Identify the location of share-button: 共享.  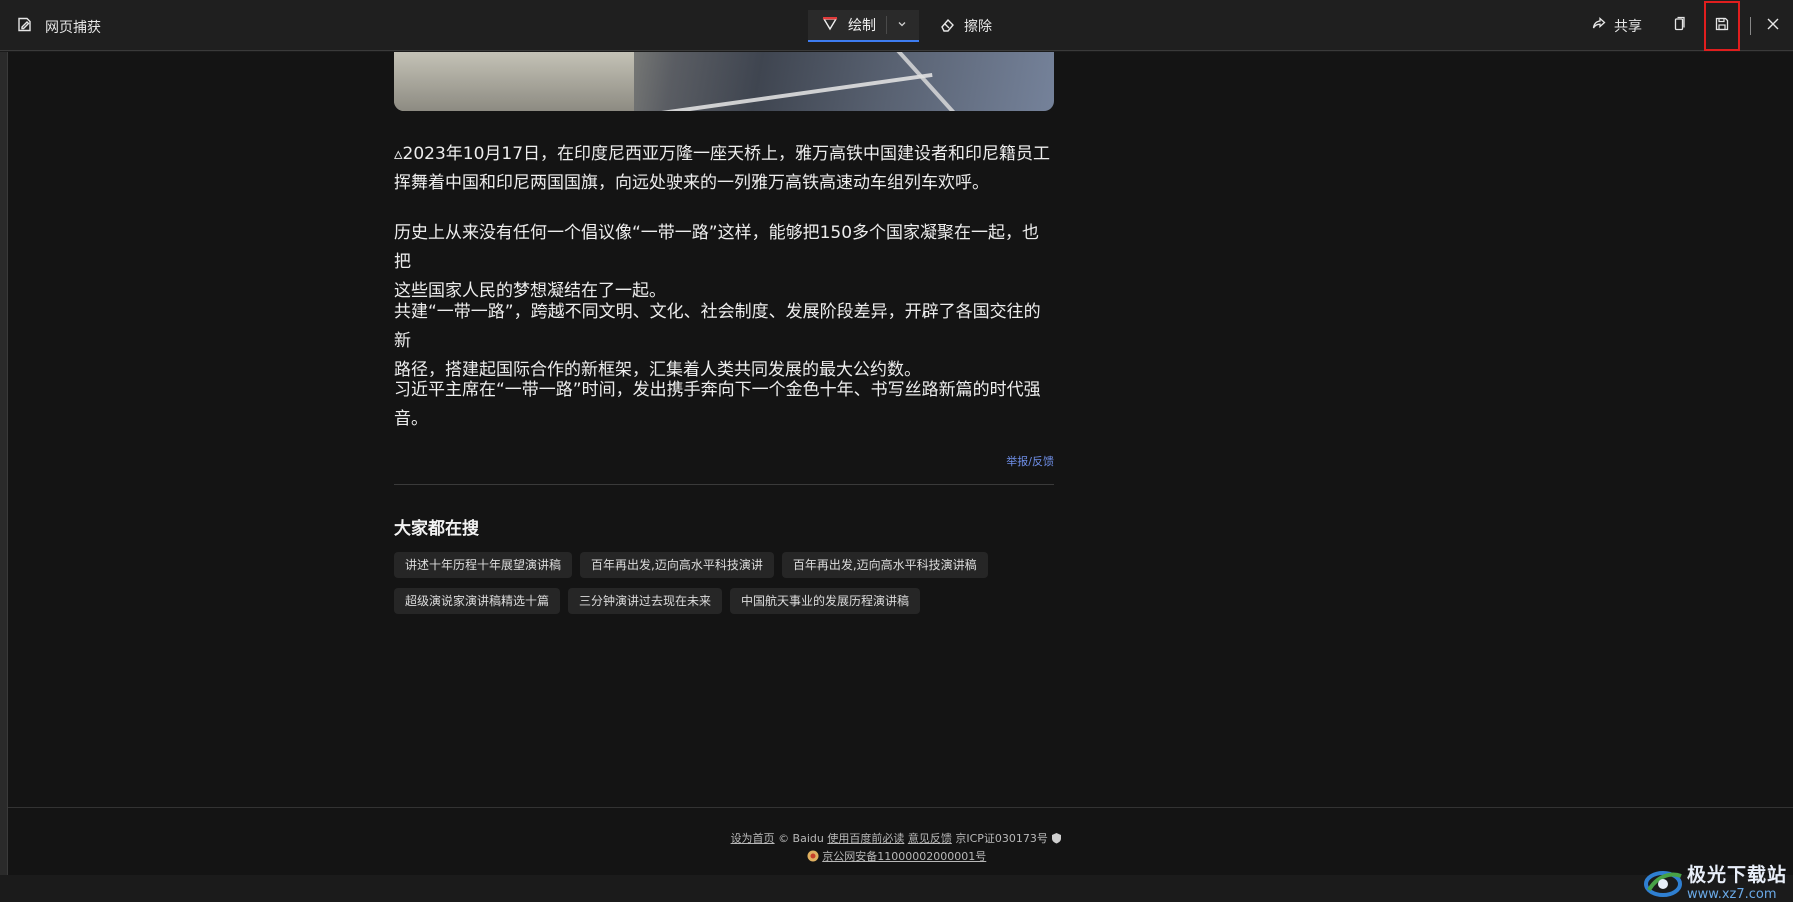
(1616, 26).